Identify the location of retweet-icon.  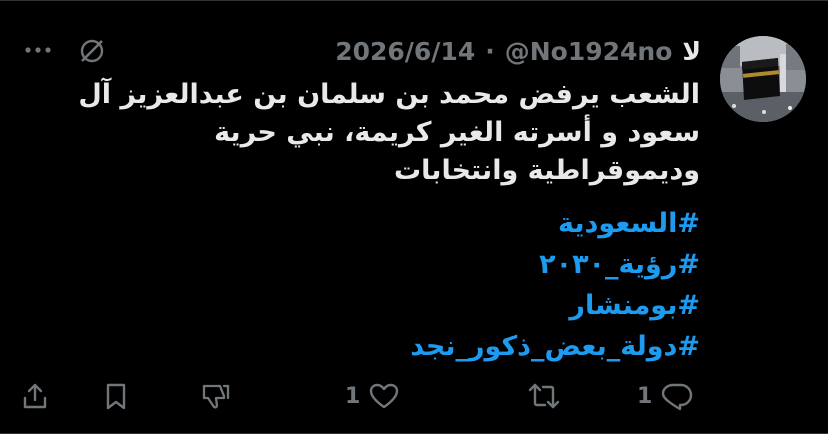
(544, 396).